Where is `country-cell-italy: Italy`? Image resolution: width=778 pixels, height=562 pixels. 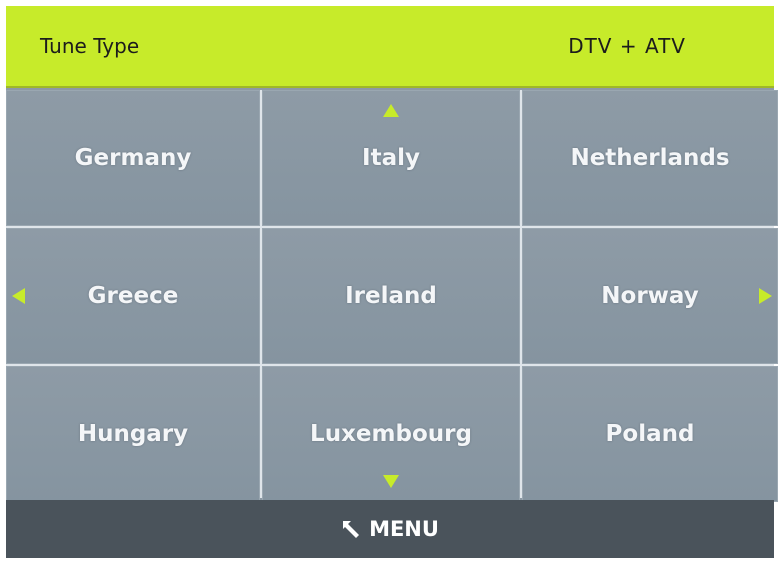 country-cell-italy: Italy is located at coordinates (391, 158).